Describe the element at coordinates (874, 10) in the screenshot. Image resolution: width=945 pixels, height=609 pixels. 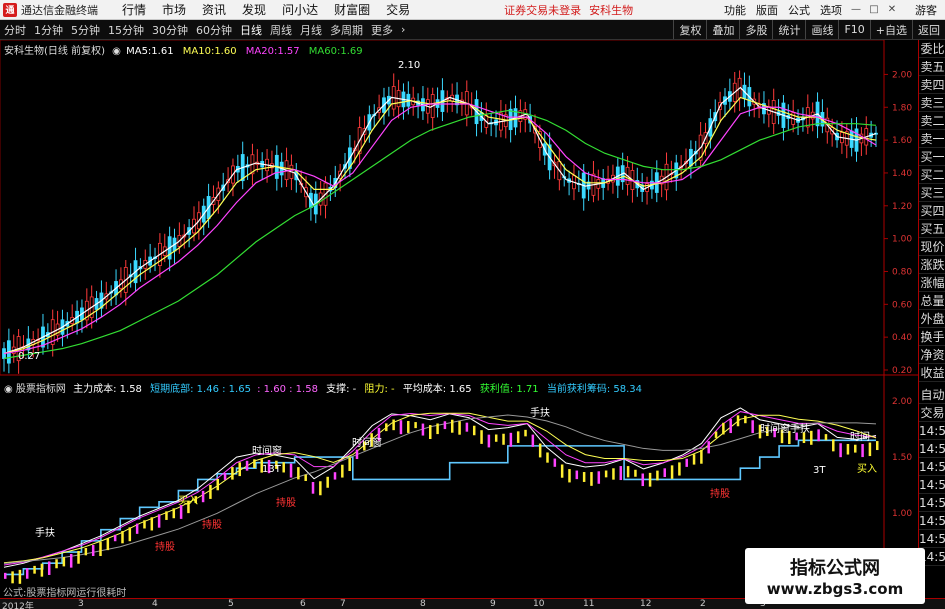
I see `maximize-icon: □` at that location.